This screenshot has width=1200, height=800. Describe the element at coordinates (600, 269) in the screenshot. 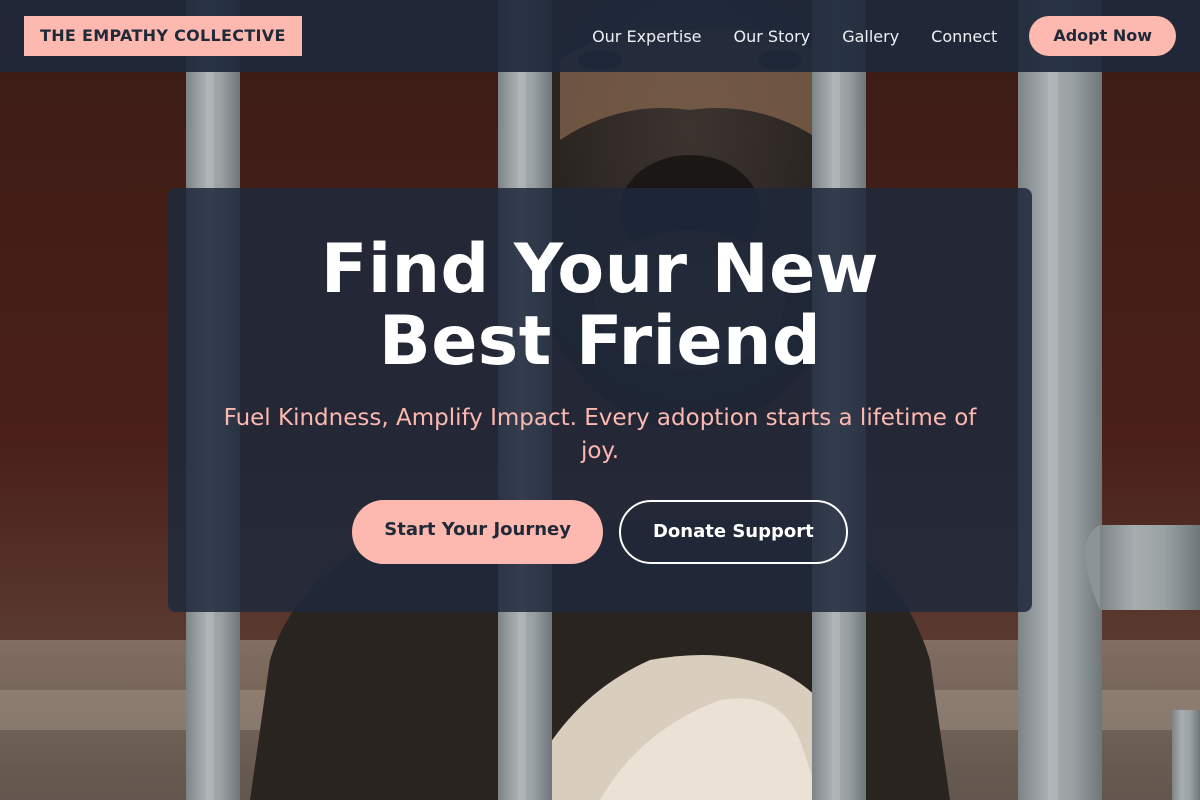

I see `hero-title-line-1: Find Your New` at that location.